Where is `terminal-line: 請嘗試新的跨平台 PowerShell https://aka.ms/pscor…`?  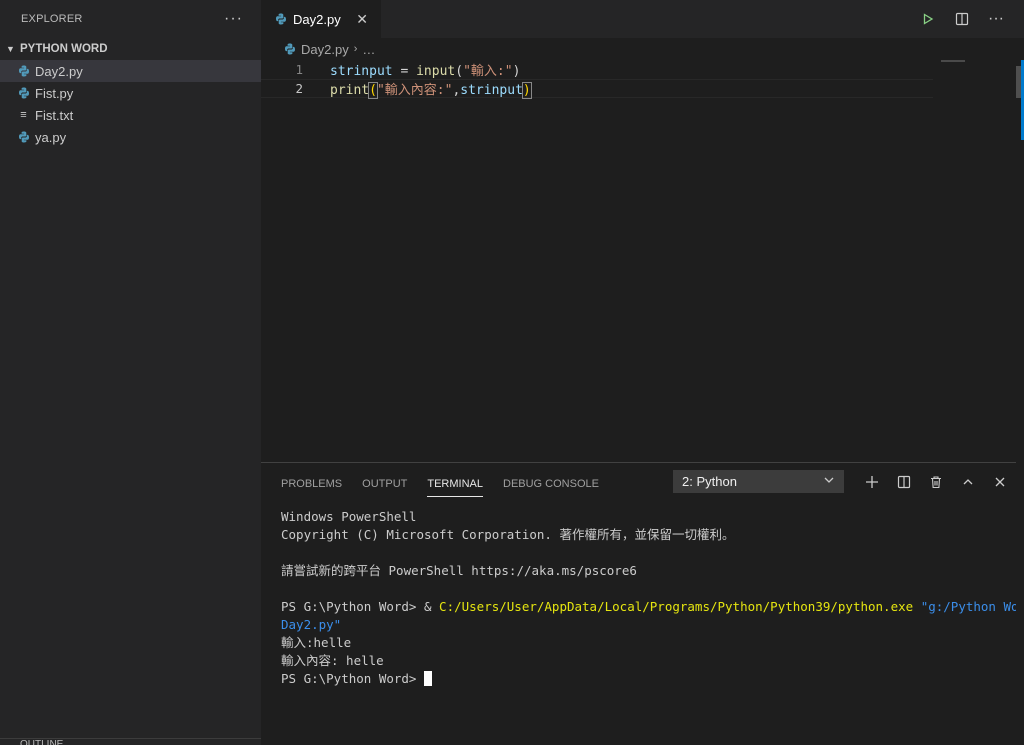
terminal-line: 請嘗試新的跨平台 PowerShell https://aka.ms/pscor… is located at coordinates (459, 570).